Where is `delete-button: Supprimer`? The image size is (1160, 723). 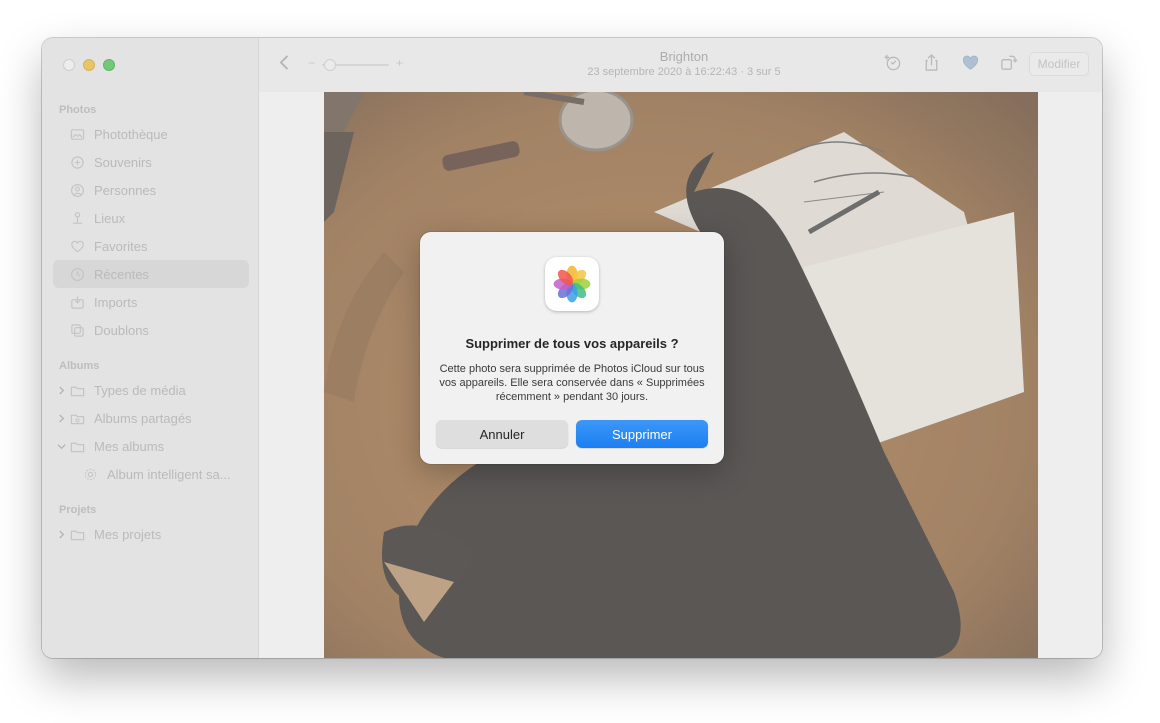
delete-button: Supprimer is located at coordinates (642, 434).